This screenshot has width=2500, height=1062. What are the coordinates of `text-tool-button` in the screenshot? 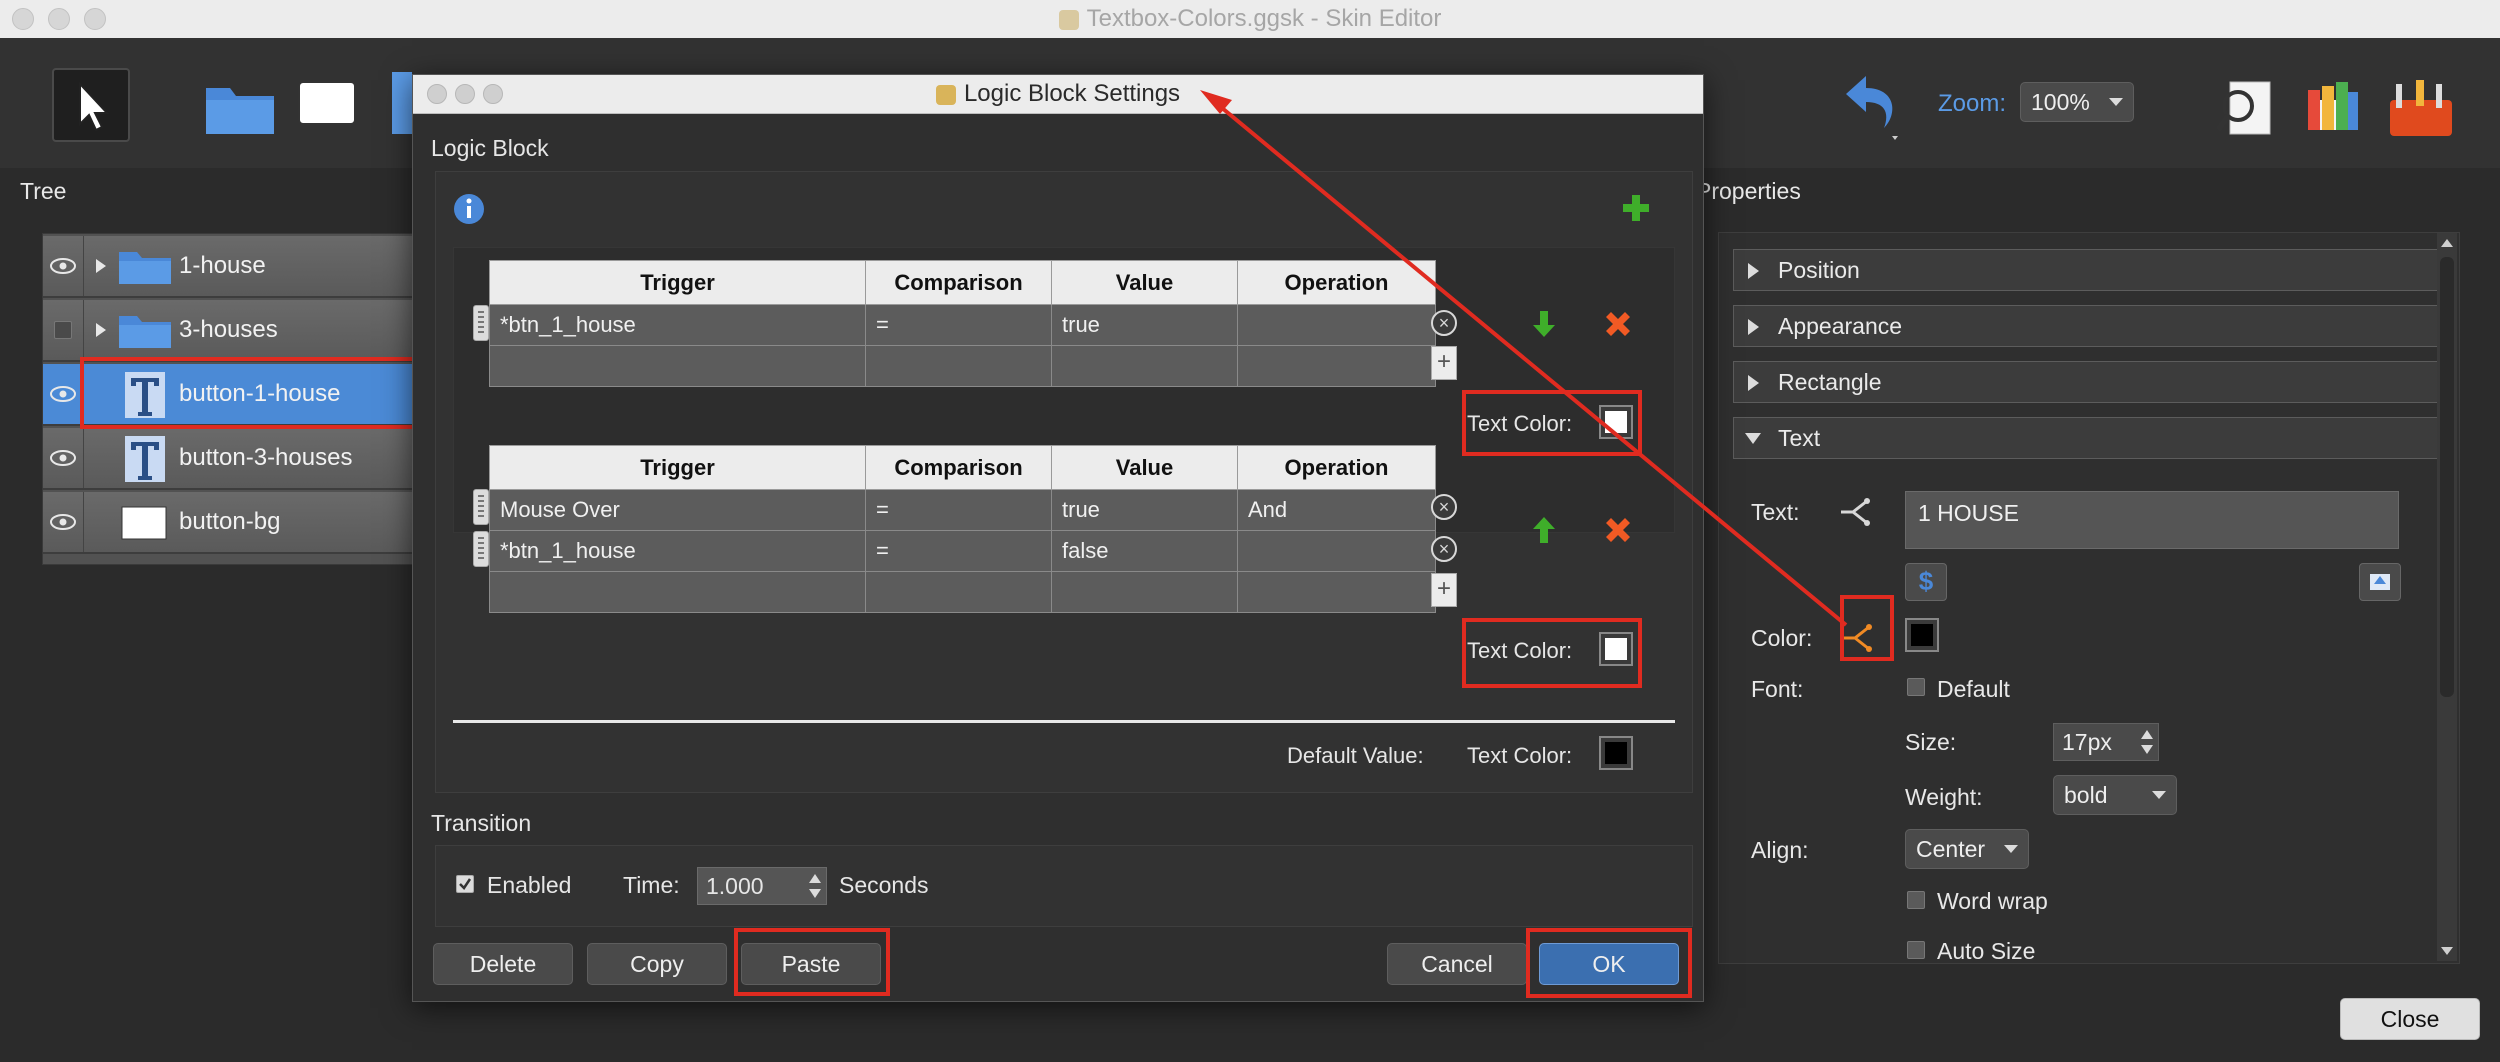 It's located at (402, 103).